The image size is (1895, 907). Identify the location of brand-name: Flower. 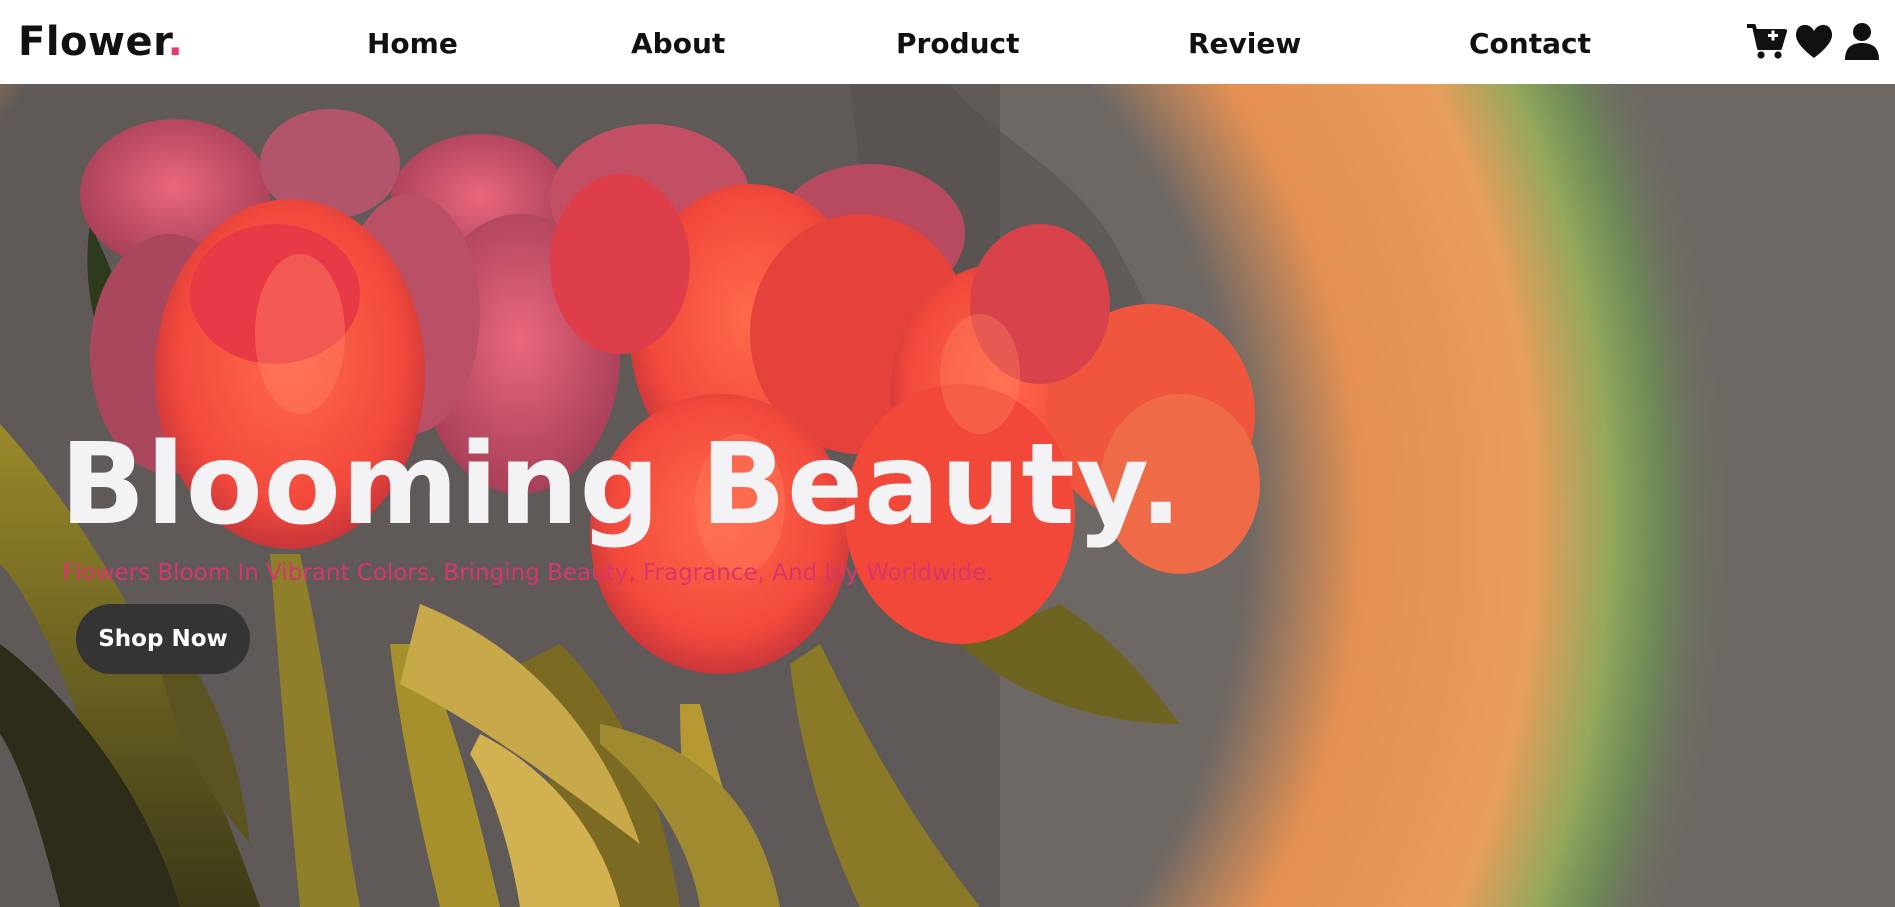
(93, 42).